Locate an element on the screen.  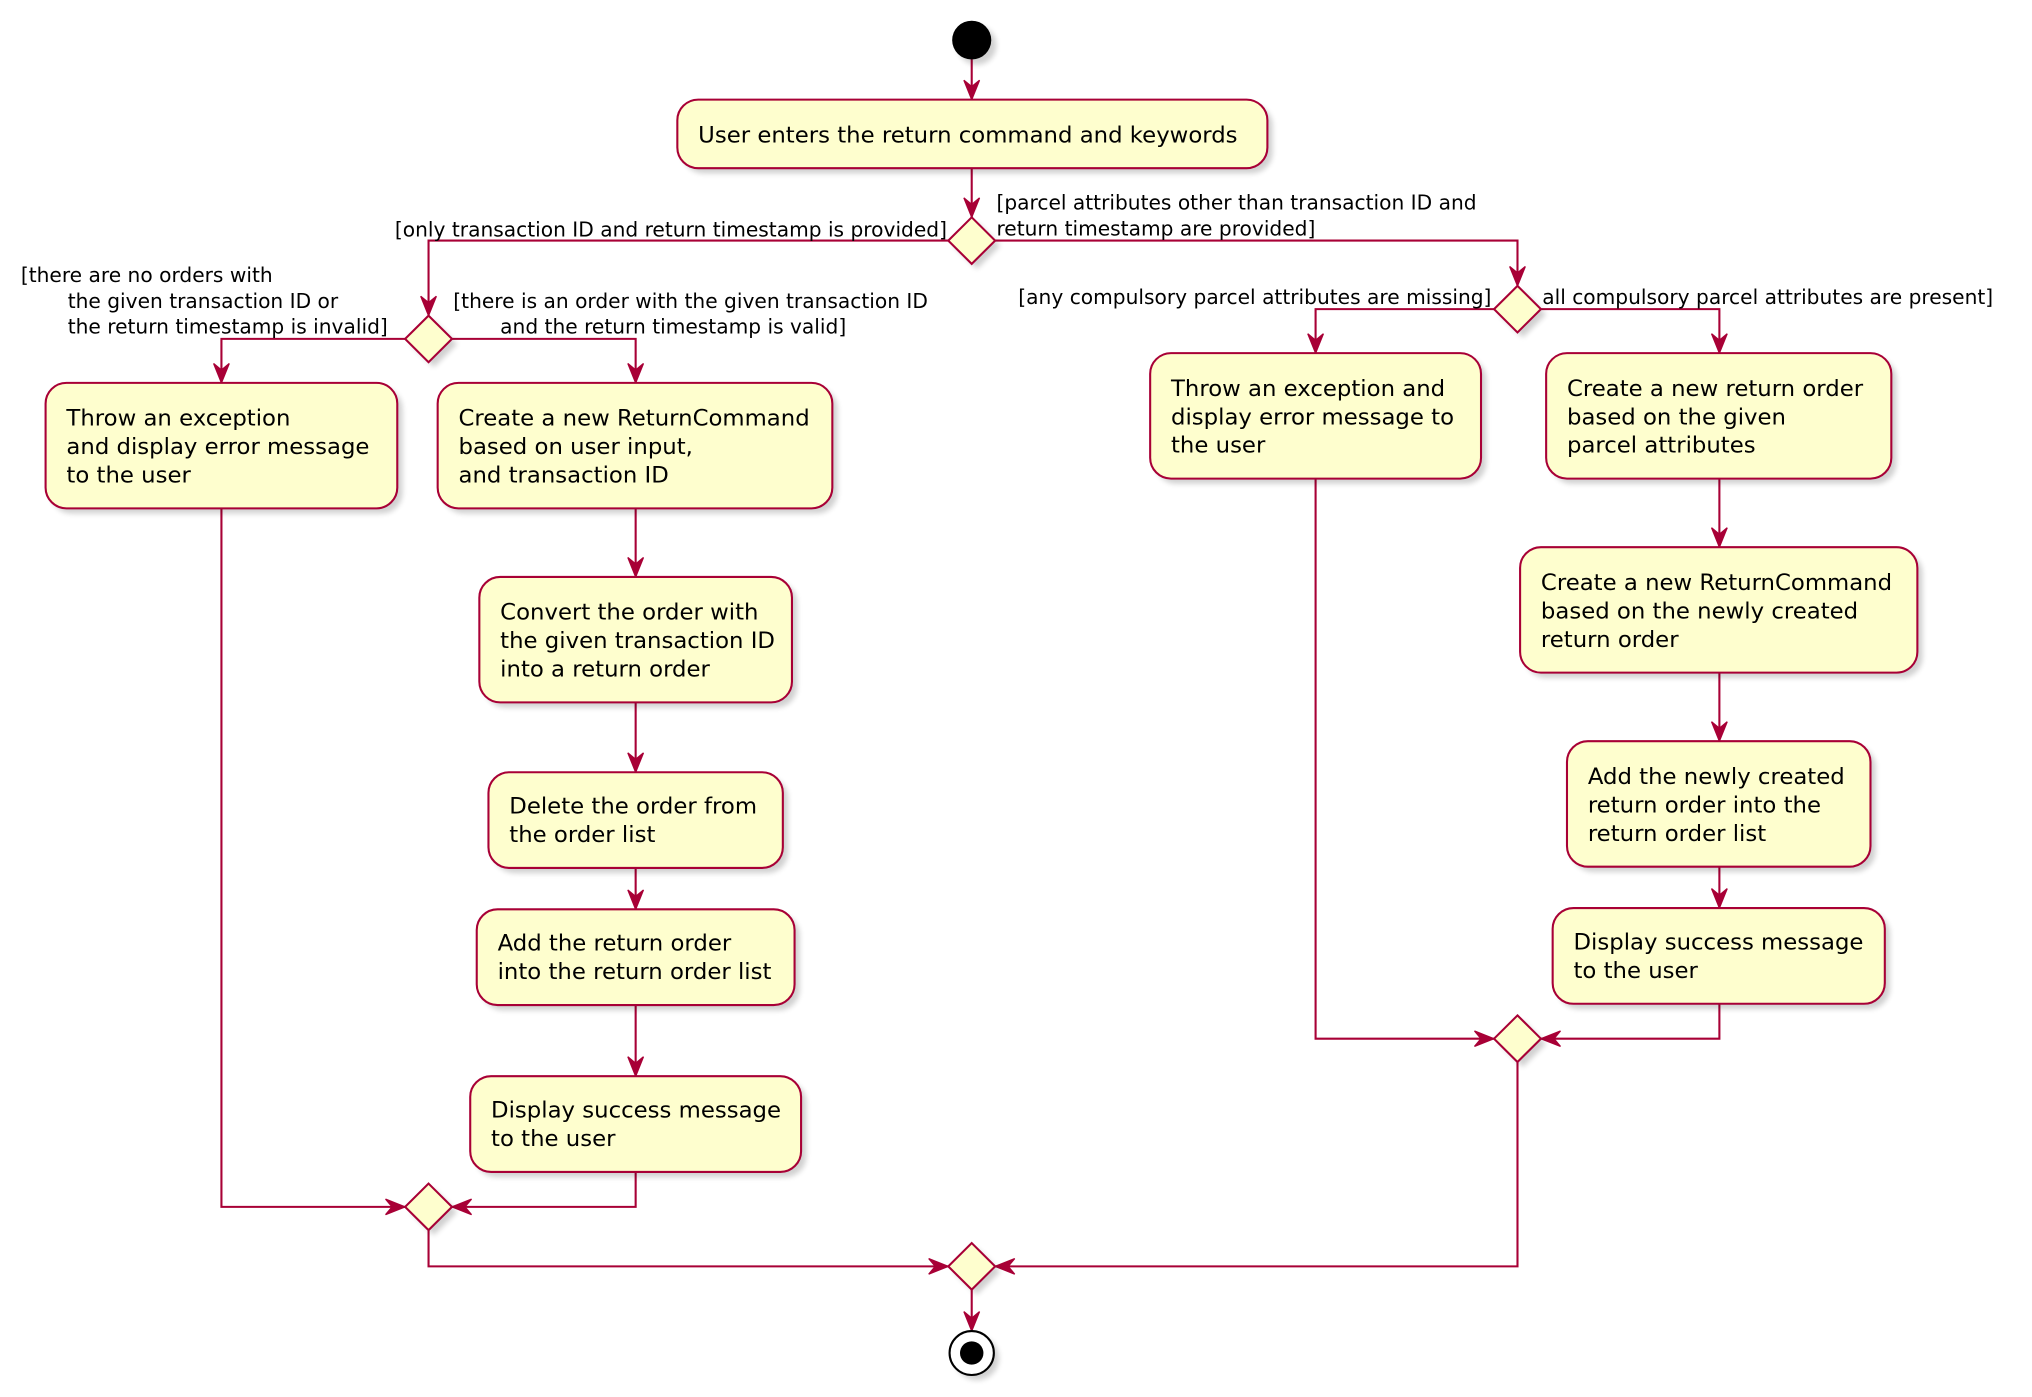
activity-text: Convert the order with is located at coordinates (629, 613).